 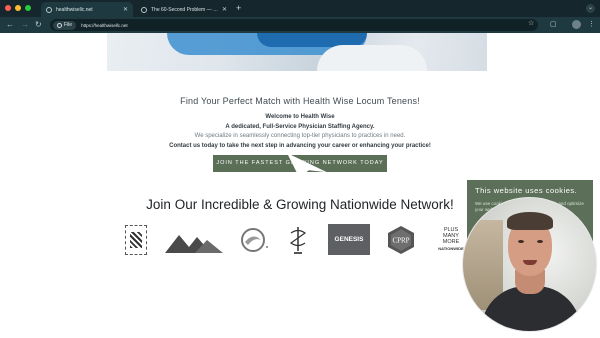 I want to click on back-icon: ←, so click(x=10, y=25).